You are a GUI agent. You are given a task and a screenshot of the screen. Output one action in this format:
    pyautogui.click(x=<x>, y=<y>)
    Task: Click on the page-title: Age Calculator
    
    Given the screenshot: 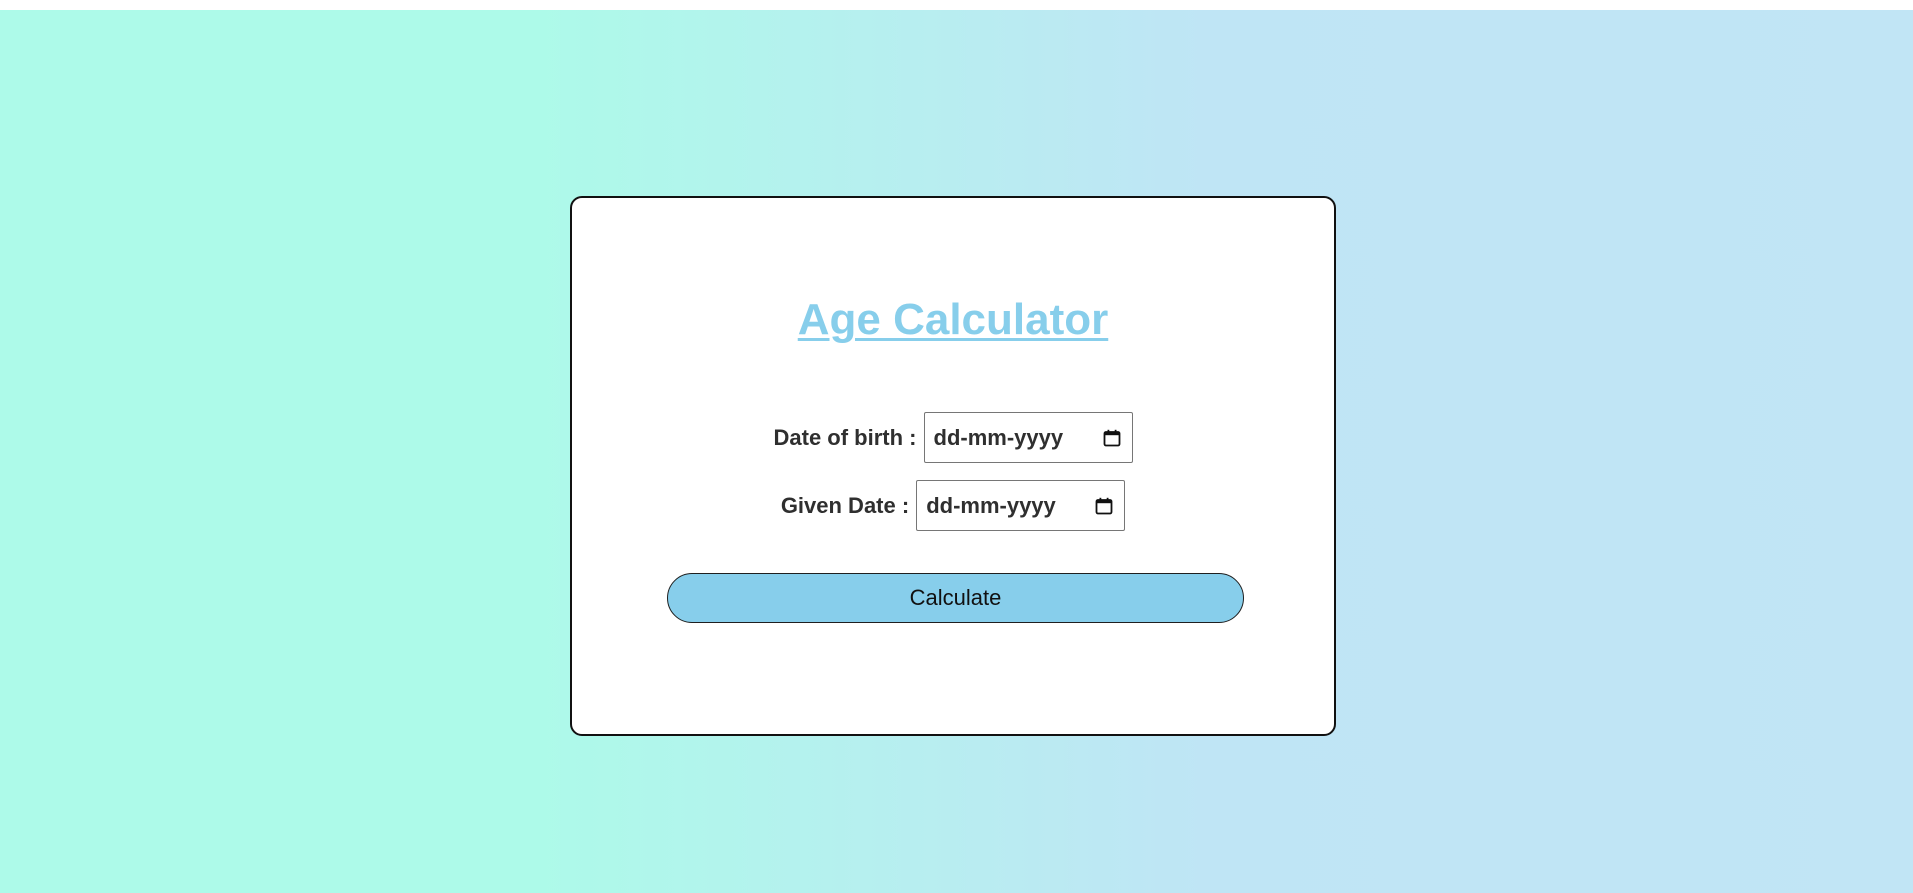 What is the action you would take?
    pyautogui.click(x=953, y=319)
    